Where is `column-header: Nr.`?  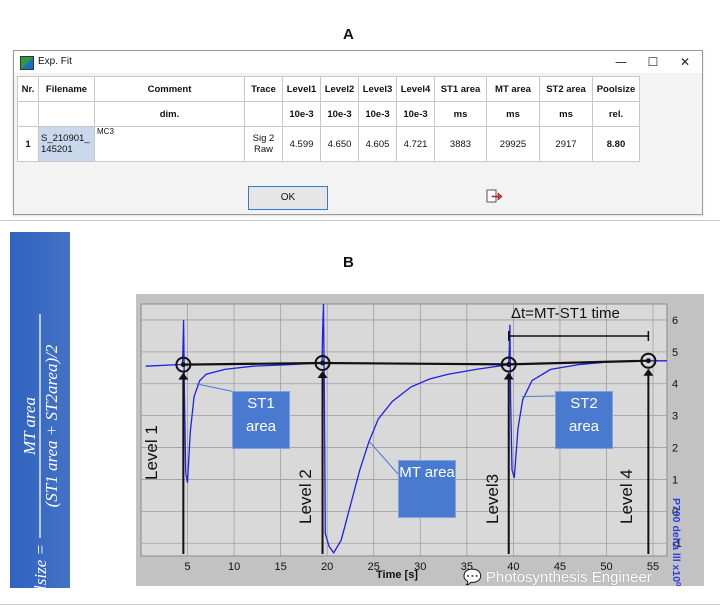
column-header: Nr. is located at coordinates (28, 89).